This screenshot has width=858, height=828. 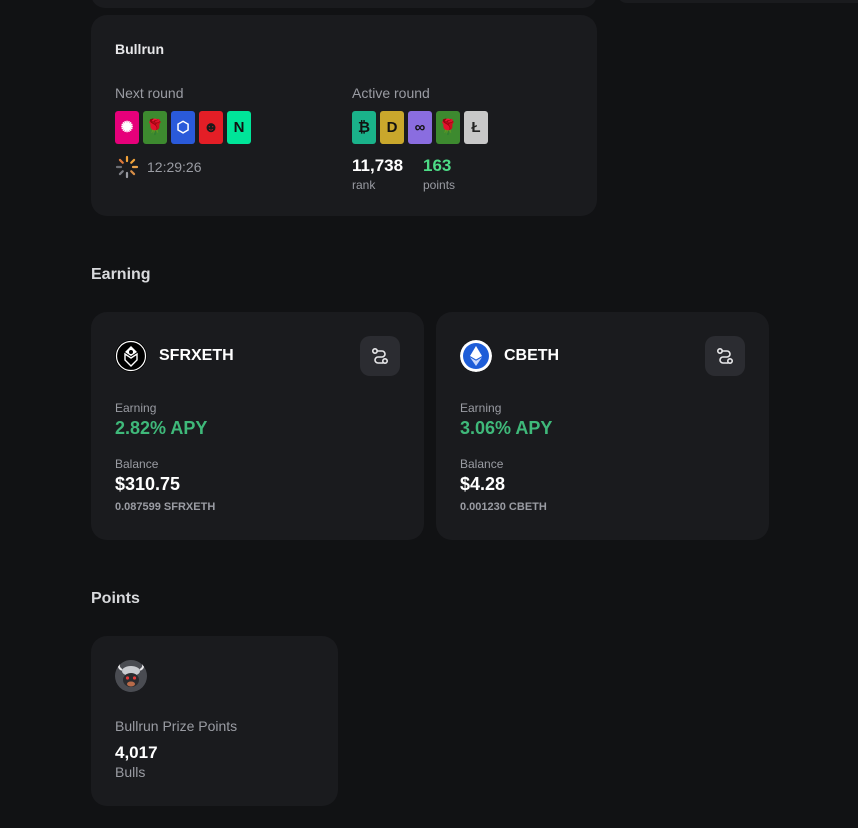 I want to click on round-timer: 12:29:26, so click(x=158, y=167).